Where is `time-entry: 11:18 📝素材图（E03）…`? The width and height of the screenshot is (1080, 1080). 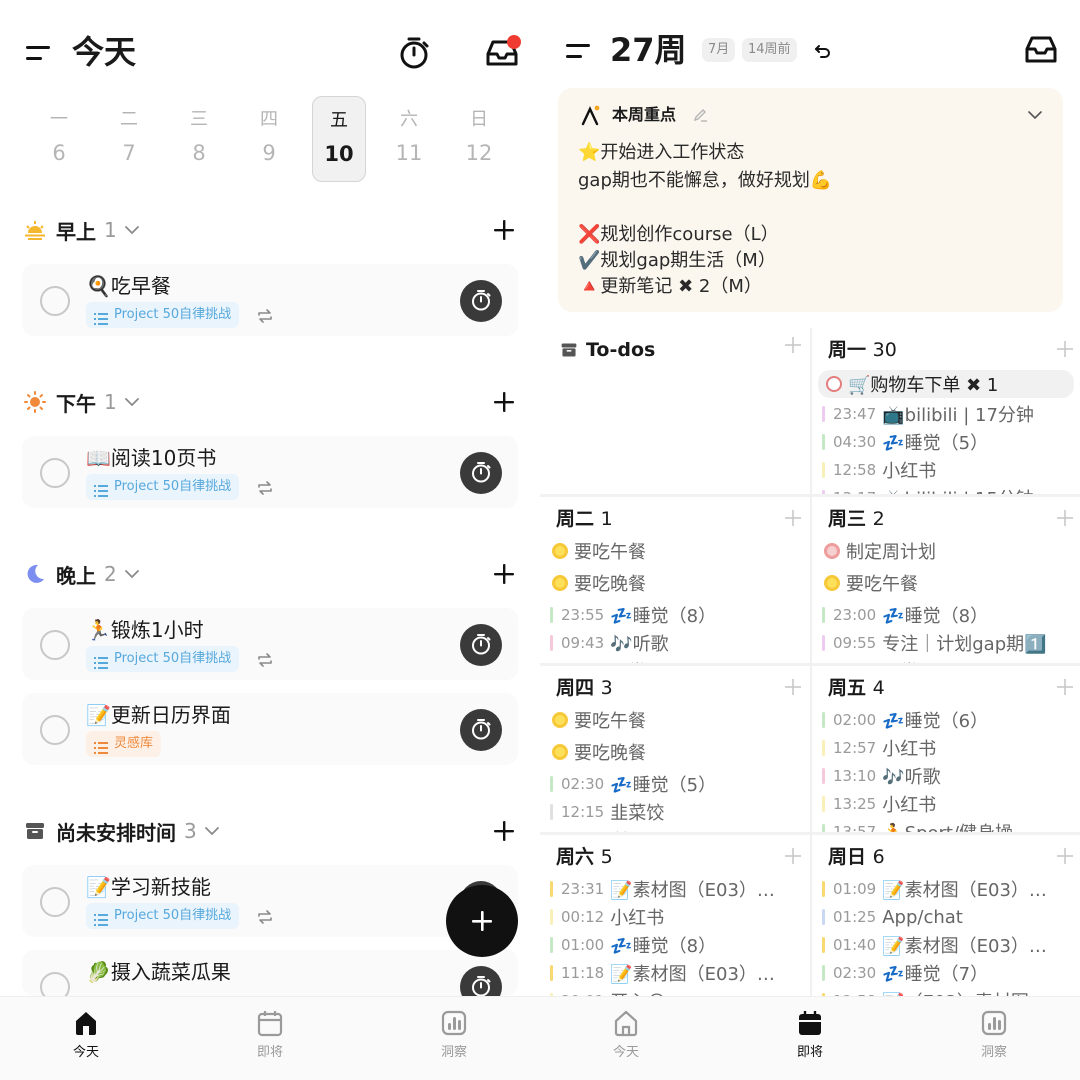
time-entry: 11:18 📝素材图（E03）… is located at coordinates (678, 973).